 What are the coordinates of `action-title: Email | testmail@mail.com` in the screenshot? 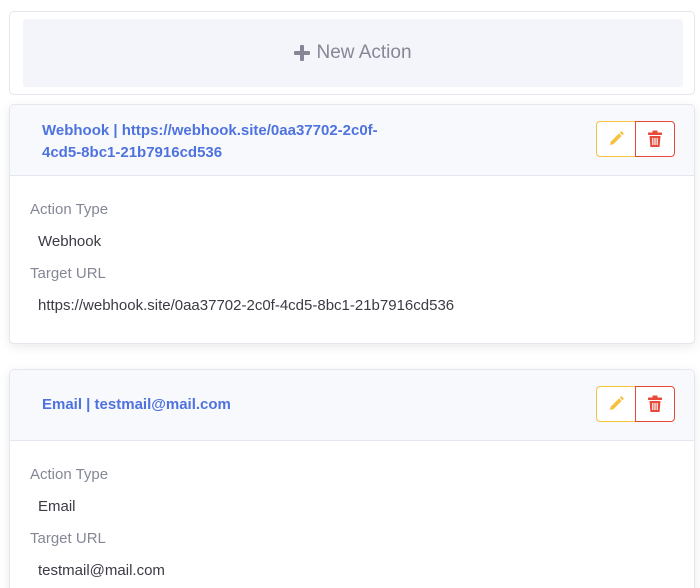 It's located at (242, 405).